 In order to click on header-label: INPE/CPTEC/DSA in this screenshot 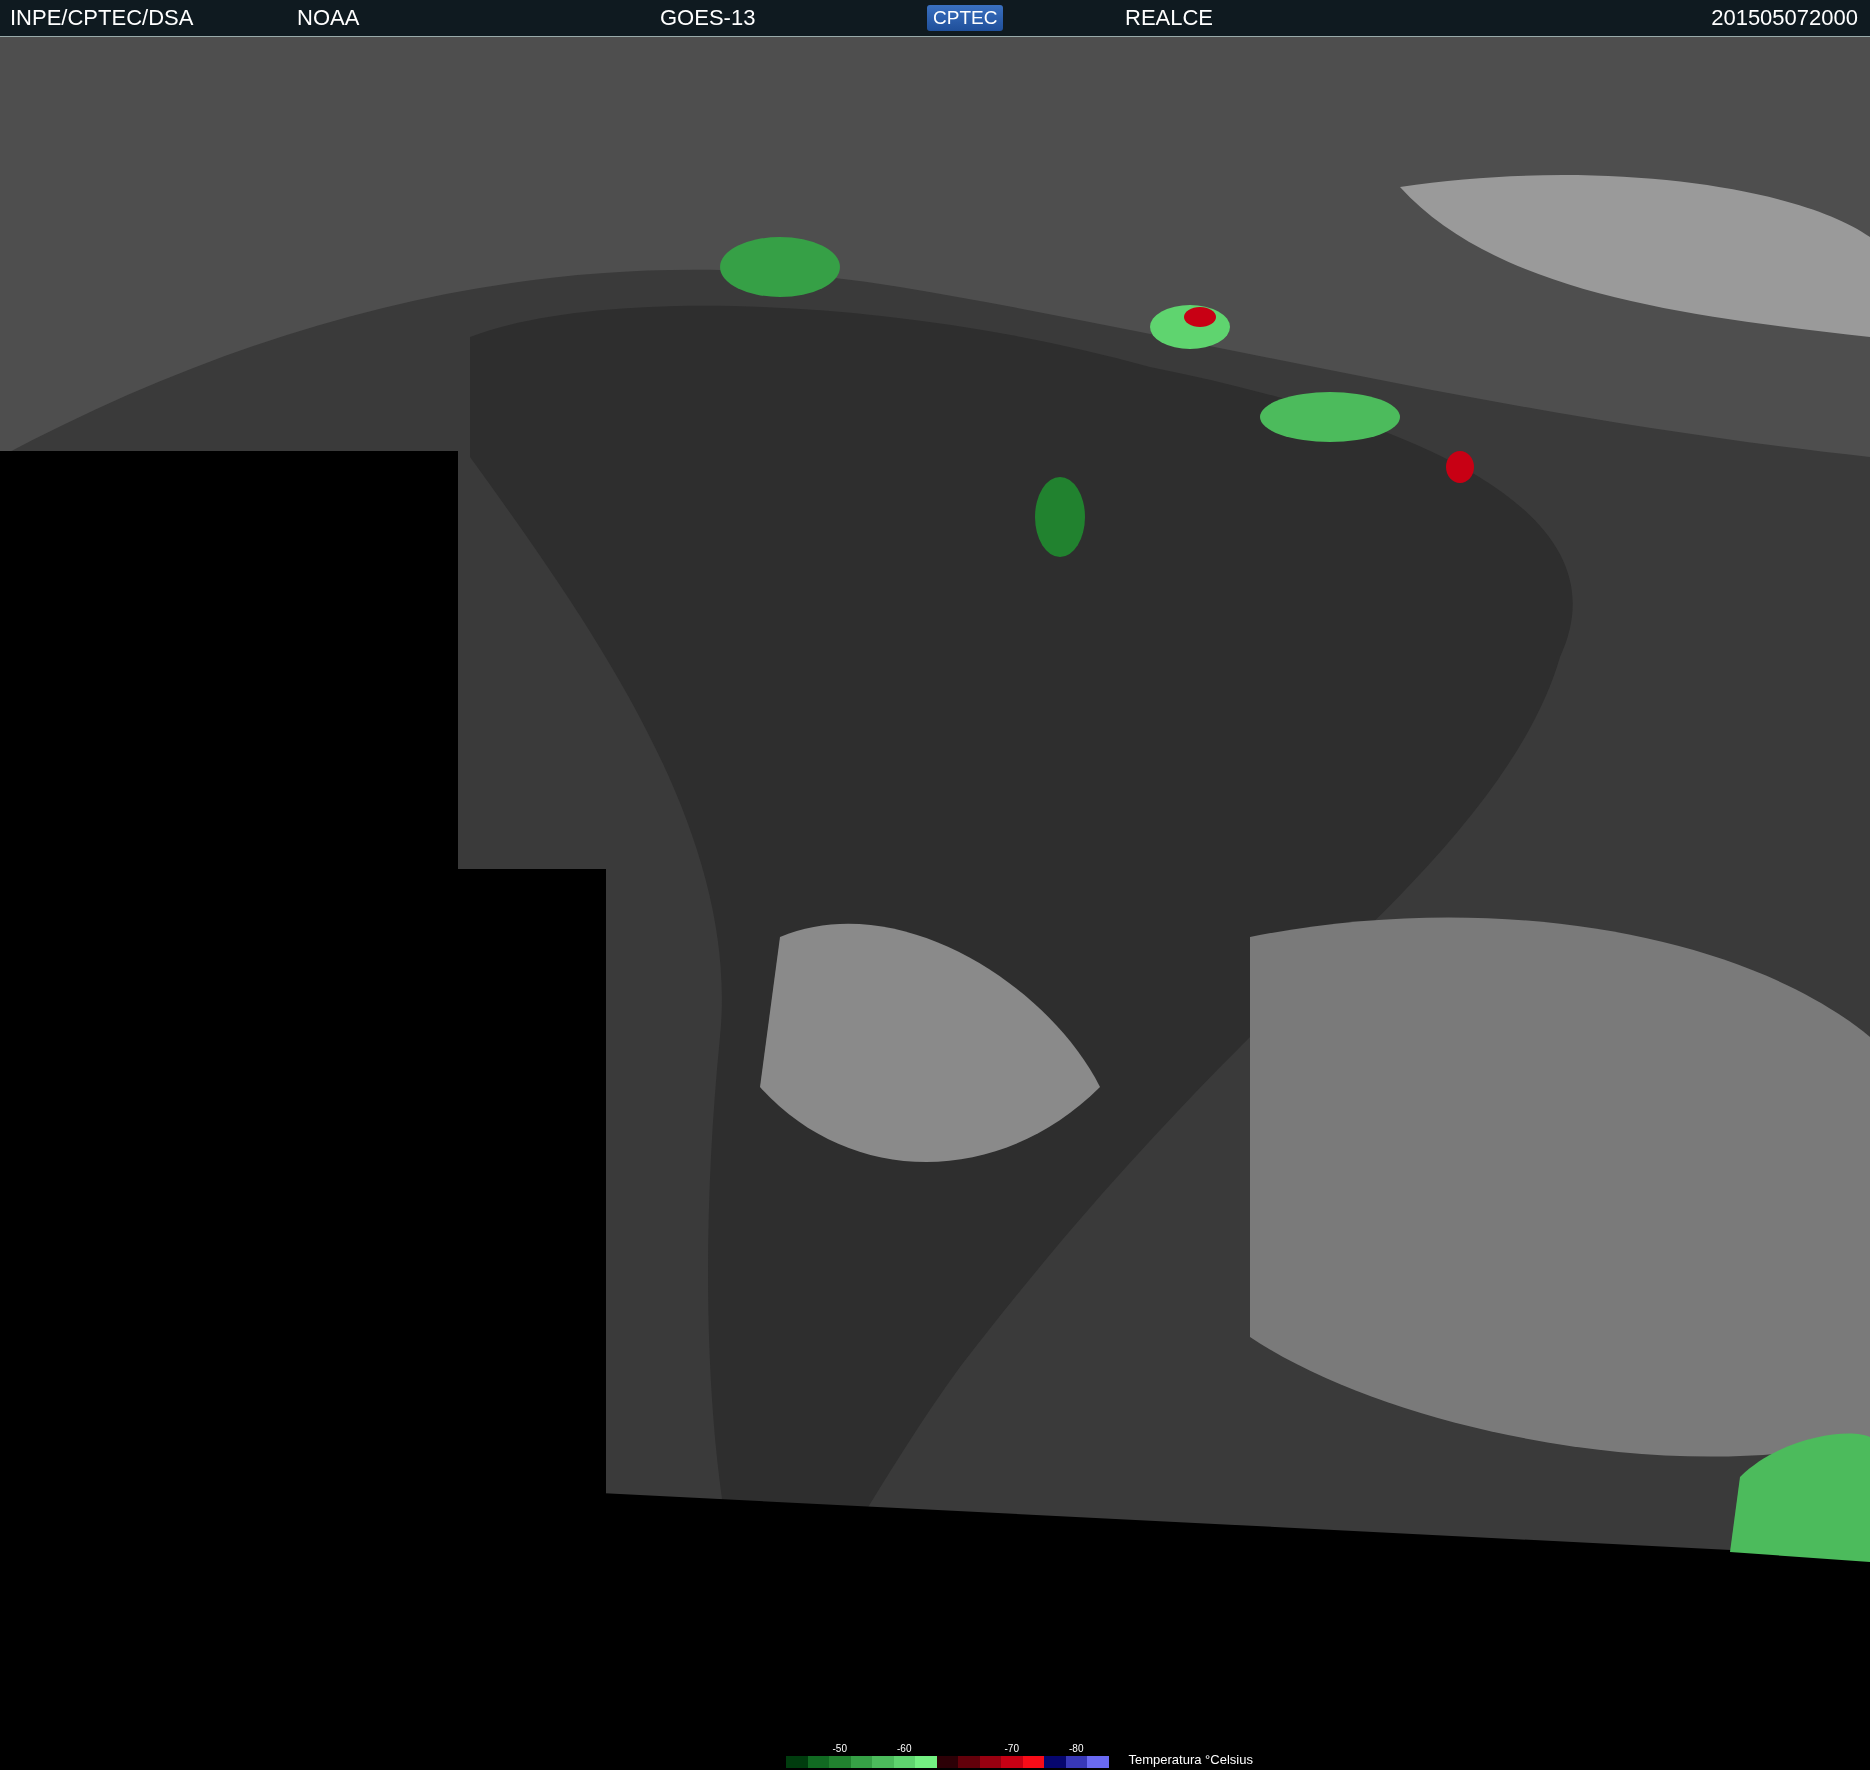, I will do `click(102, 18)`.